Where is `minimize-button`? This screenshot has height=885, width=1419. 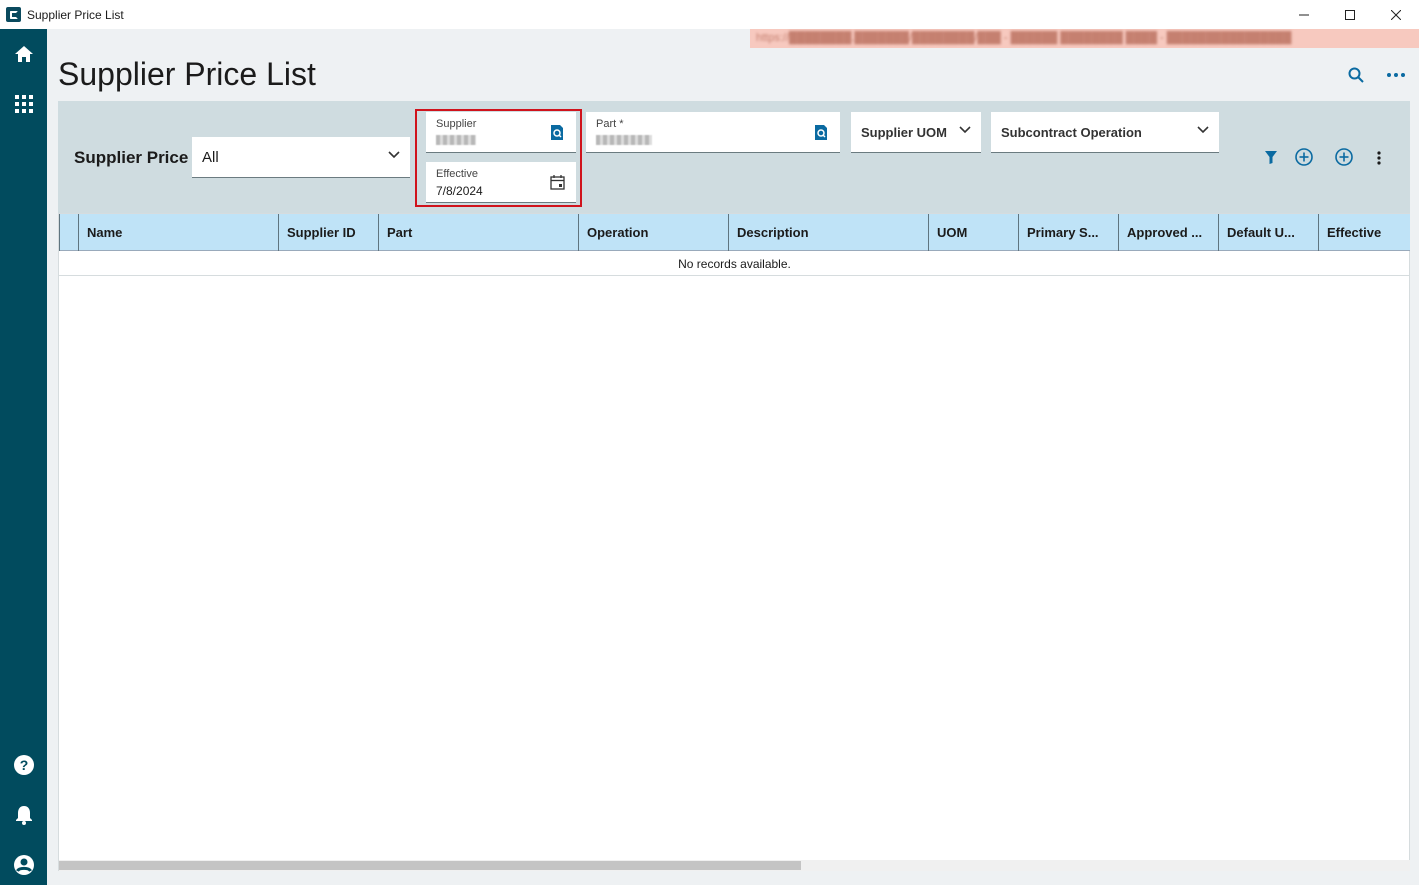
minimize-button is located at coordinates (1304, 14).